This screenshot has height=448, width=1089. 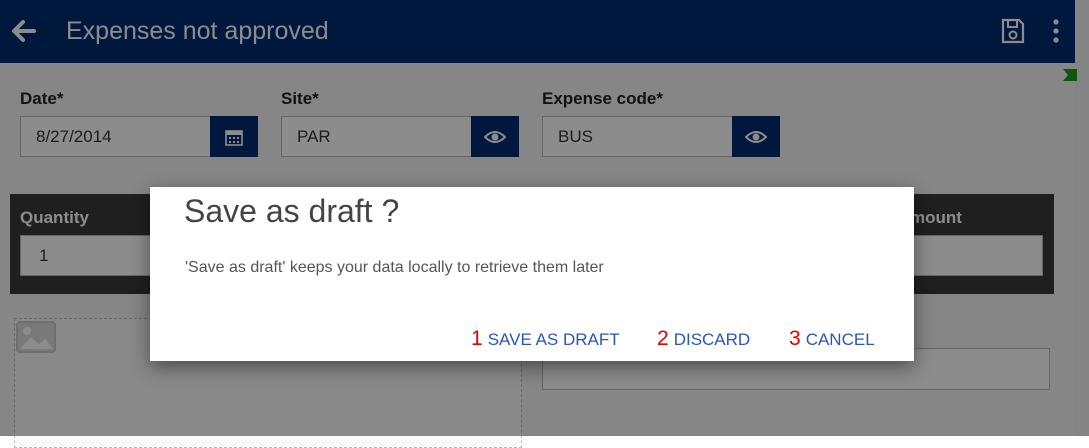 What do you see at coordinates (795, 338) in the screenshot?
I see `action-number: 3` at bounding box center [795, 338].